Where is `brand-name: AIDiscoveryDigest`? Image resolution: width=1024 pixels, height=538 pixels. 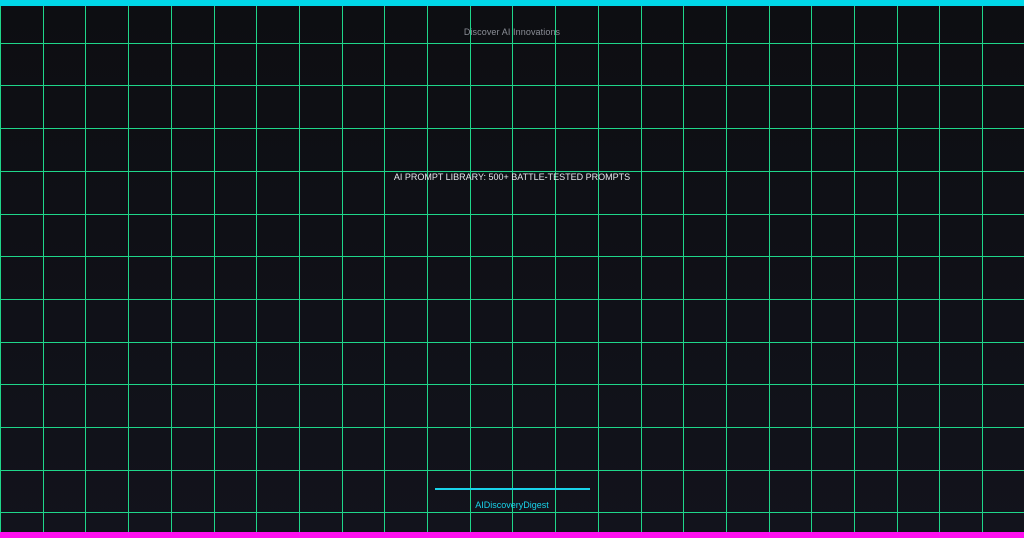
brand-name: AIDiscoveryDigest is located at coordinates (512, 505).